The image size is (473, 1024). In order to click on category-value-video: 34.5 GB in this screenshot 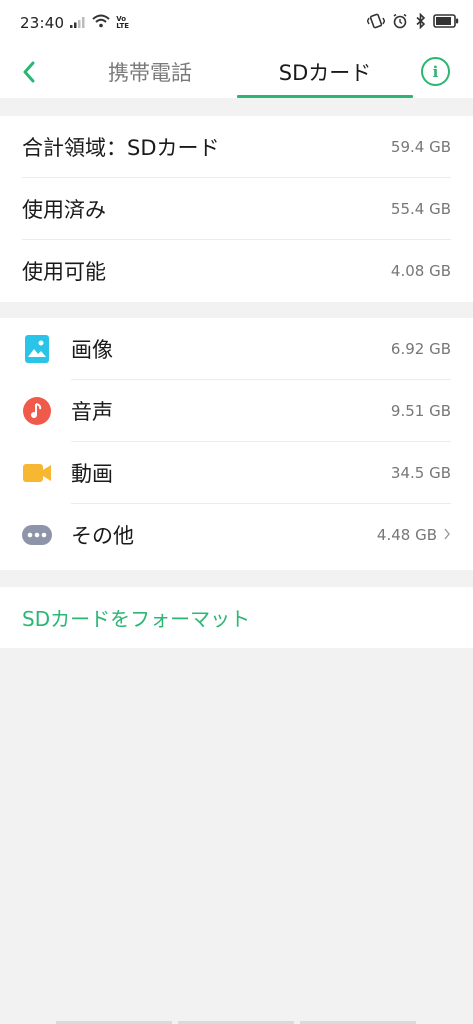, I will do `click(420, 473)`.